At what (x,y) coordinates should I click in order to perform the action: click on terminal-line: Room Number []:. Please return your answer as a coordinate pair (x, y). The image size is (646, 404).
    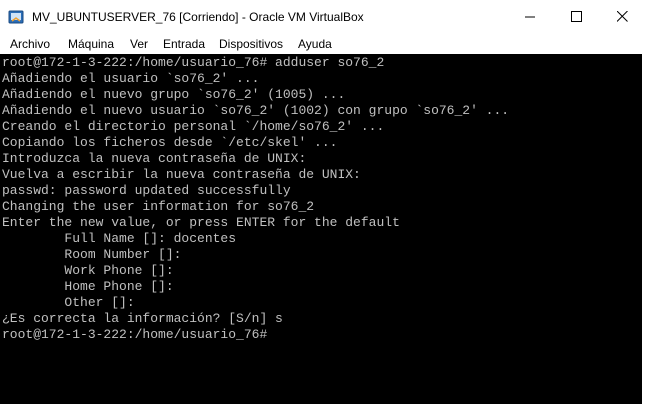
    Looking at the image, I should click on (92, 254).